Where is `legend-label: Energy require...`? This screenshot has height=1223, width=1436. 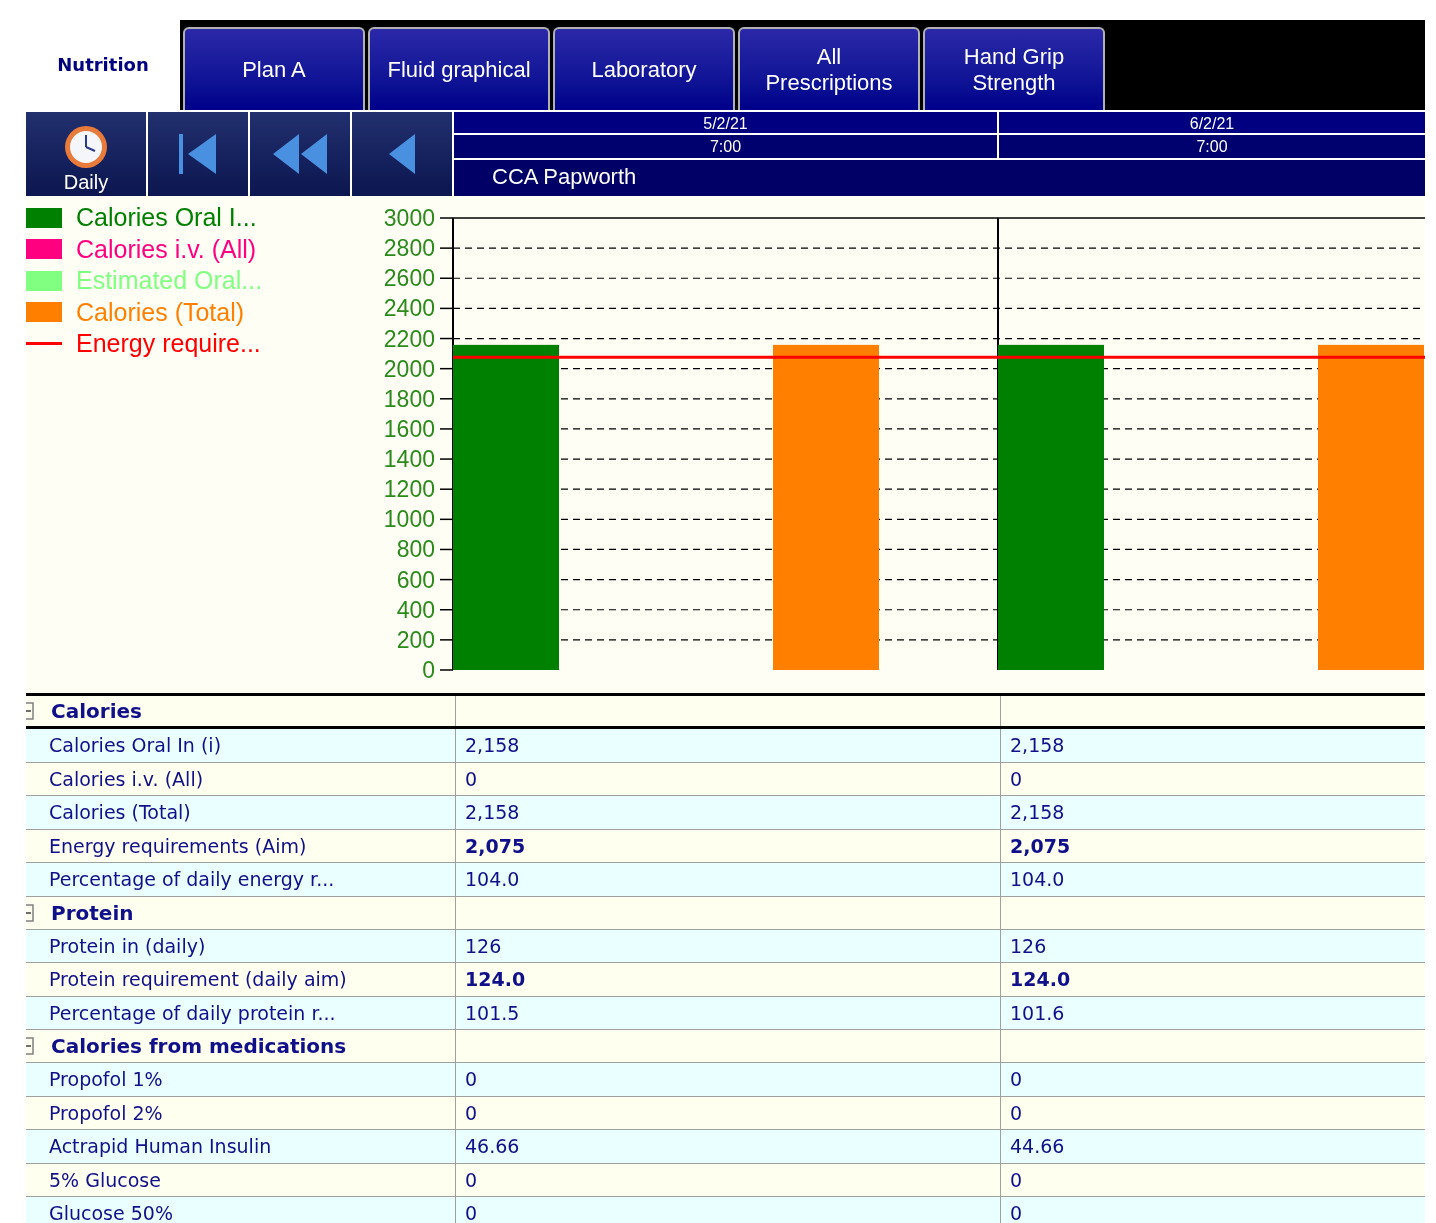 legend-label: Energy require... is located at coordinates (168, 344).